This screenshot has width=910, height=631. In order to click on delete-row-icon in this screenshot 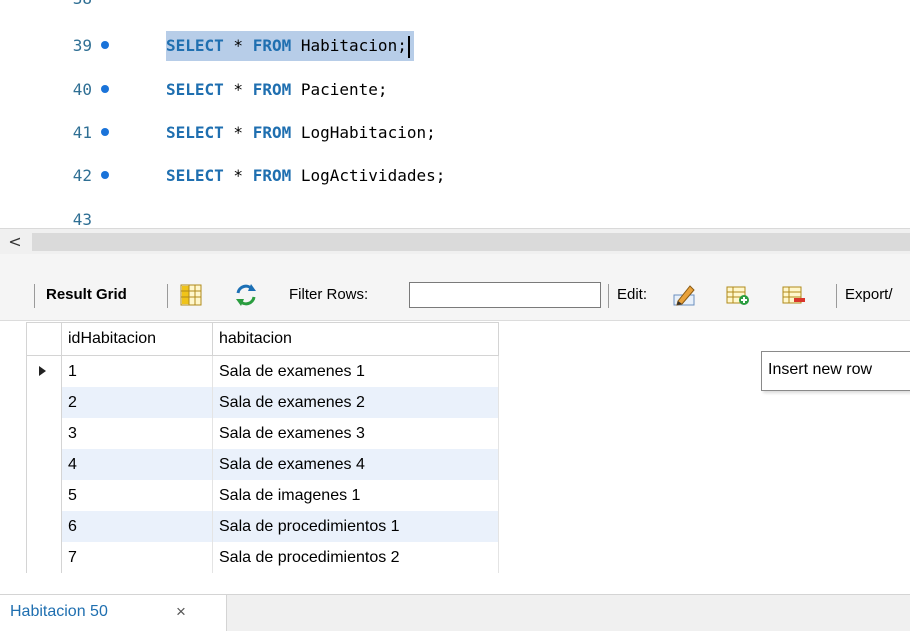, I will do `click(794, 295)`.